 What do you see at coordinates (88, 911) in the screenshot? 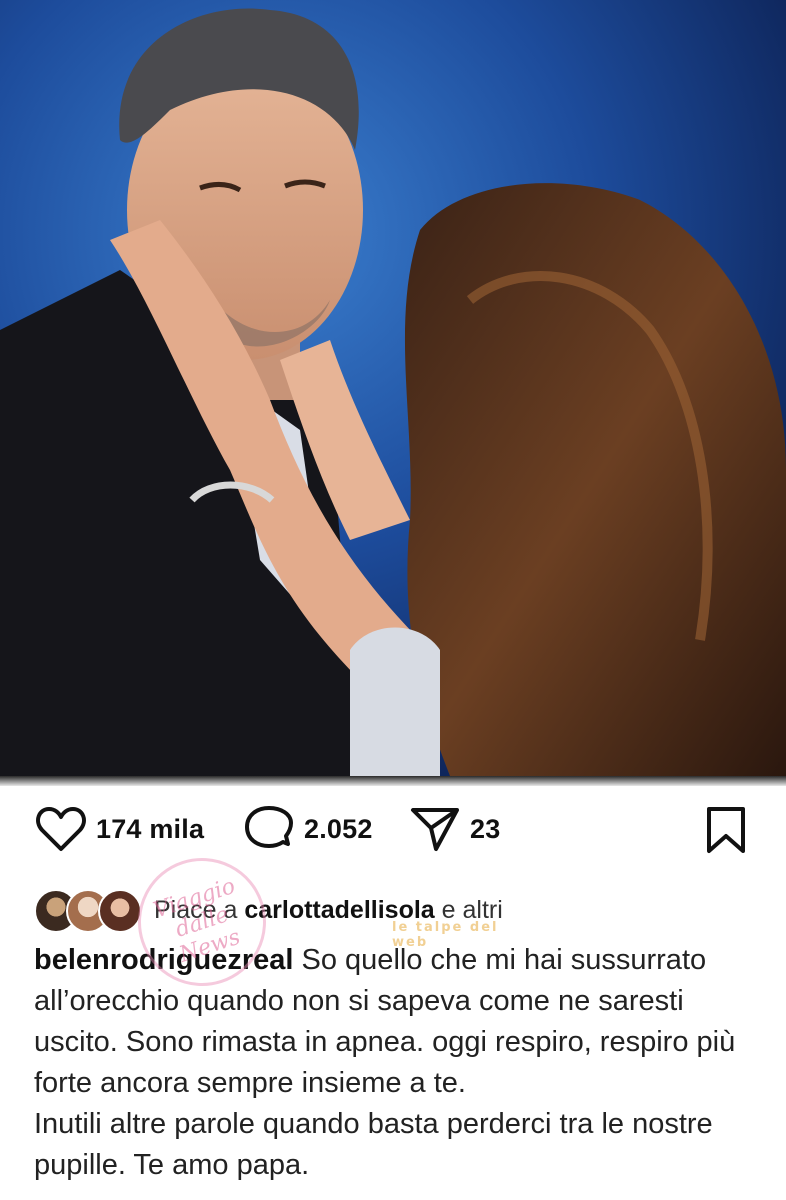
I see `liker-avatars` at bounding box center [88, 911].